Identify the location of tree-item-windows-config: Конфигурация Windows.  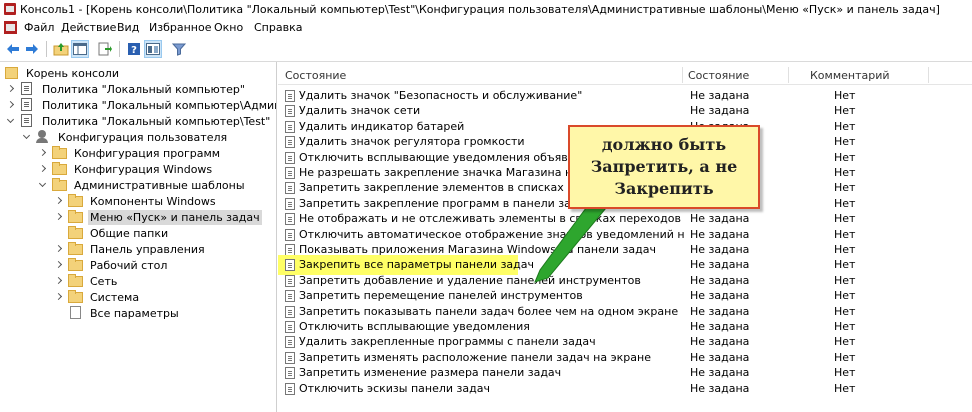
(126, 169).